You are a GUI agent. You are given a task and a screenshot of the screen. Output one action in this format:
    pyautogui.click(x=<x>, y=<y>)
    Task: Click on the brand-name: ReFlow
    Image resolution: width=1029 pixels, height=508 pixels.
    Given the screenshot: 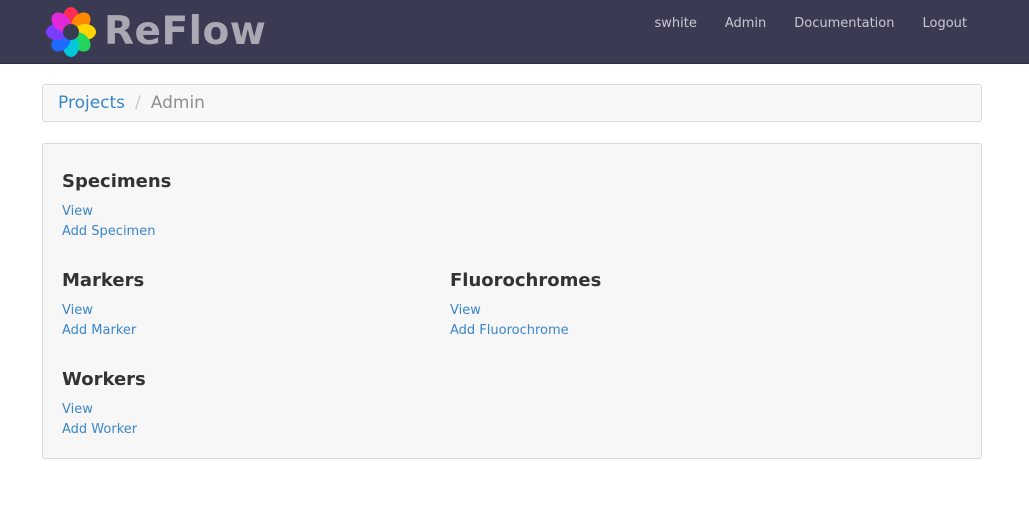 What is the action you would take?
    pyautogui.click(x=185, y=31)
    